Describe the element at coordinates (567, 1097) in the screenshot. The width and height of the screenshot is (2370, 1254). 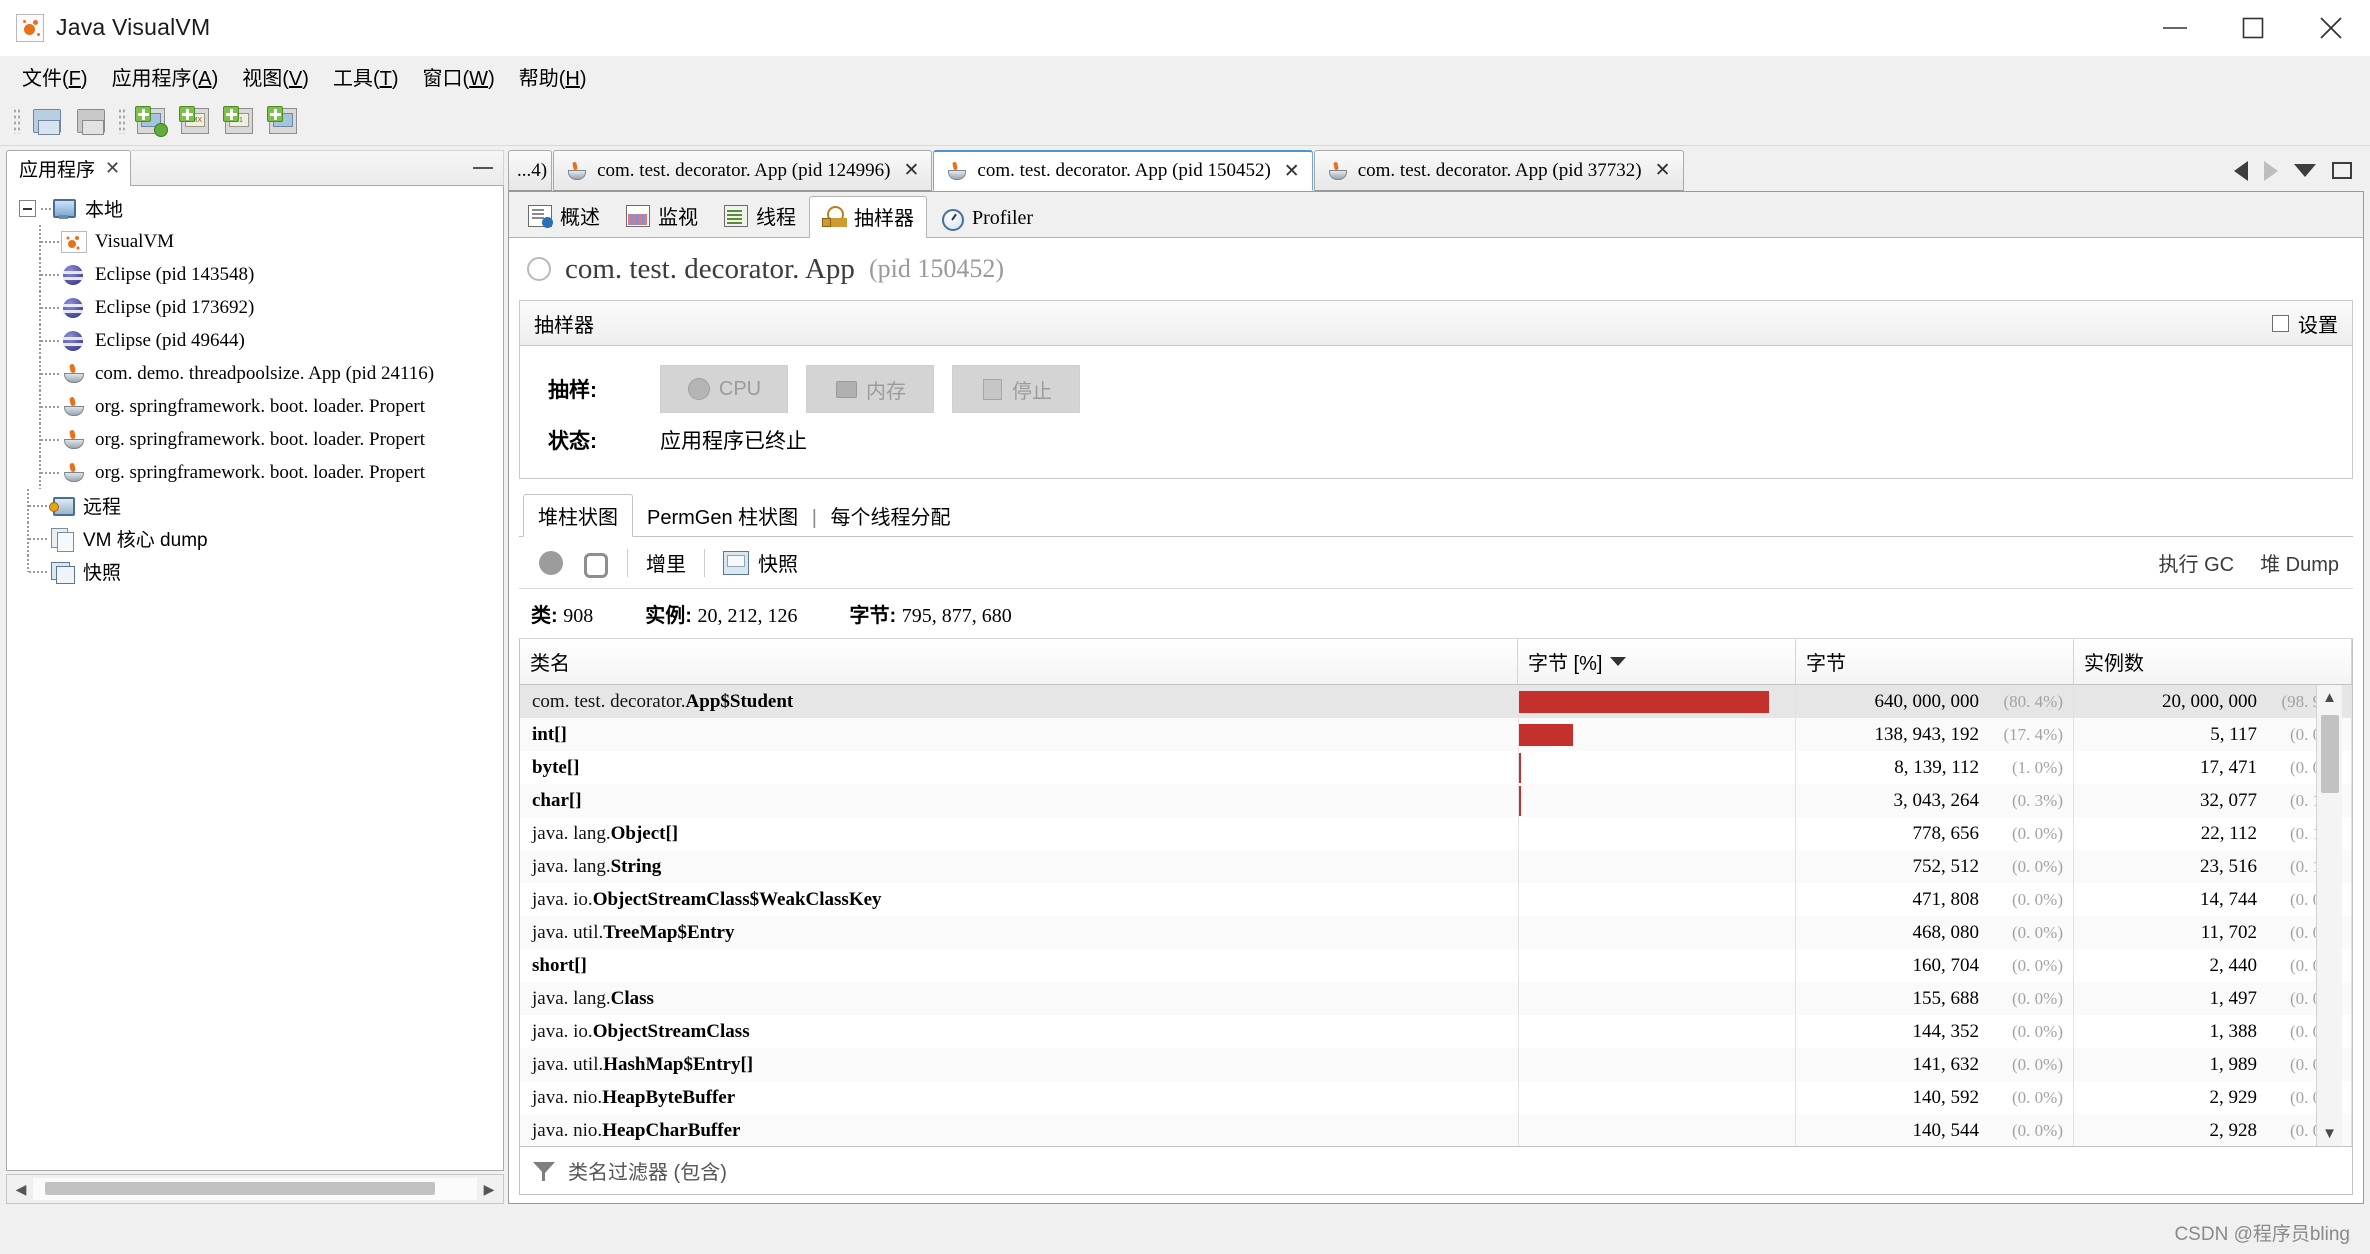
I see `class-package: java. nio.` at that location.